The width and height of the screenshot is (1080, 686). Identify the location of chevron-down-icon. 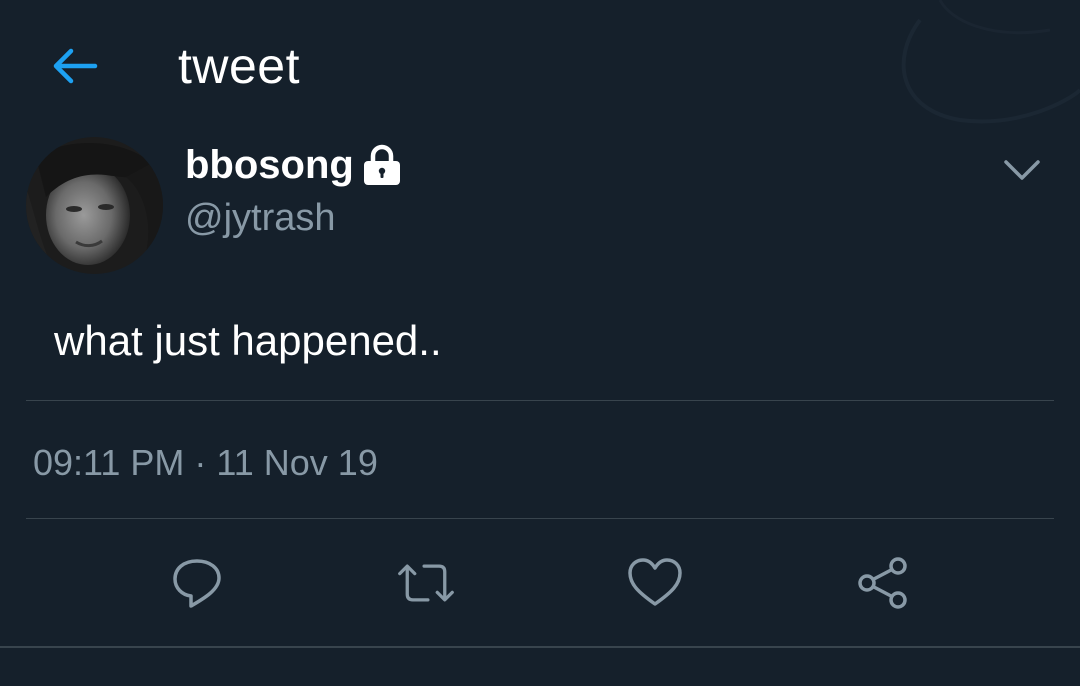
(1022, 170).